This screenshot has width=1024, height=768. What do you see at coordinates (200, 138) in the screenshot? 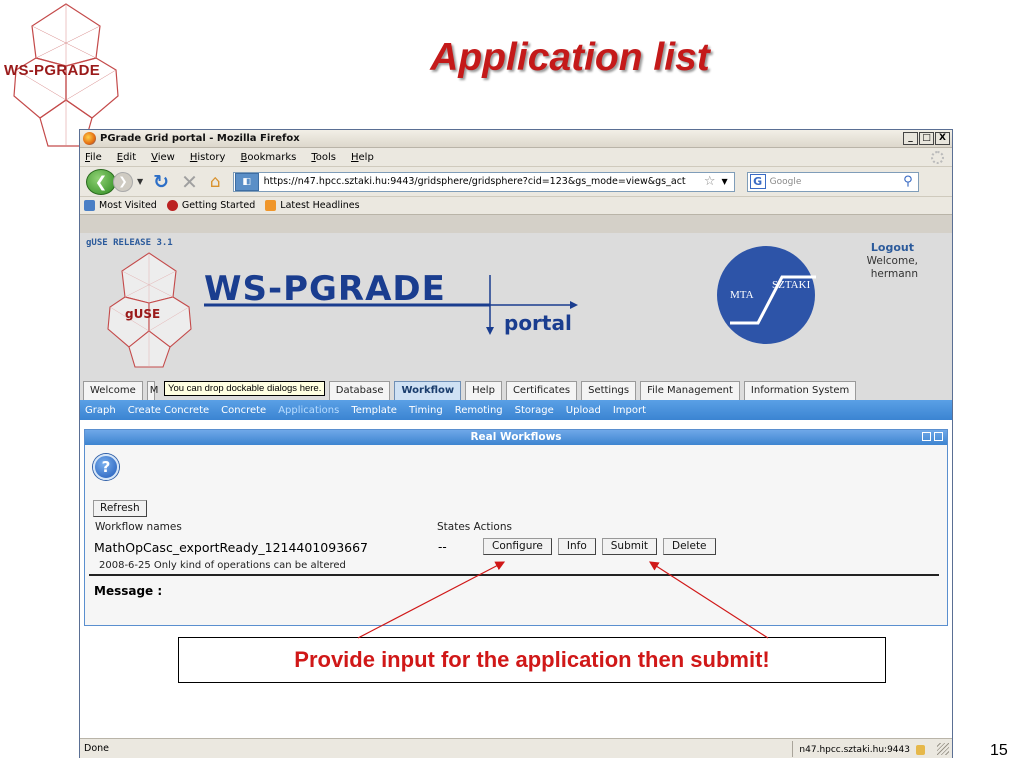
I see `window-title: PGrade Grid portal - Mozilla Firefox` at bounding box center [200, 138].